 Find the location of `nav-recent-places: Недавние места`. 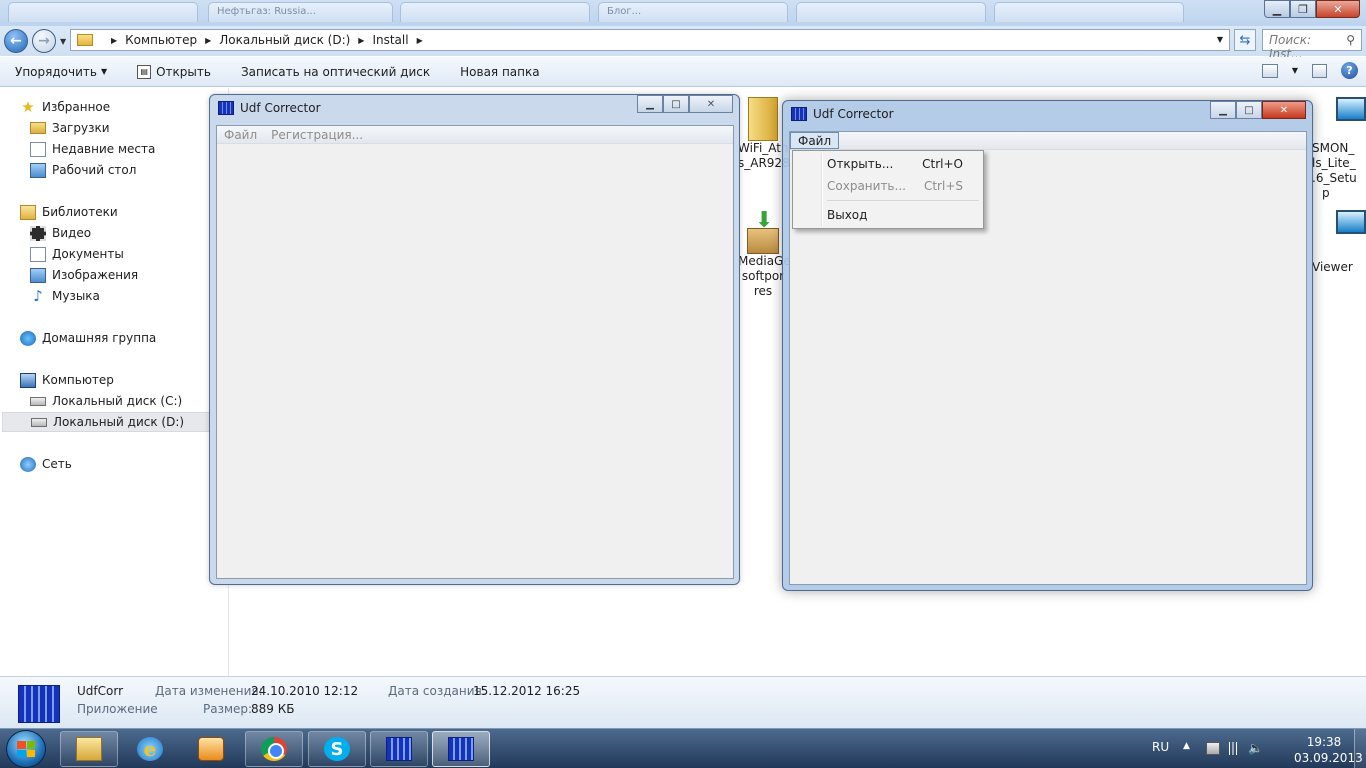

nav-recent-places: Недавние места is located at coordinates (92, 149).